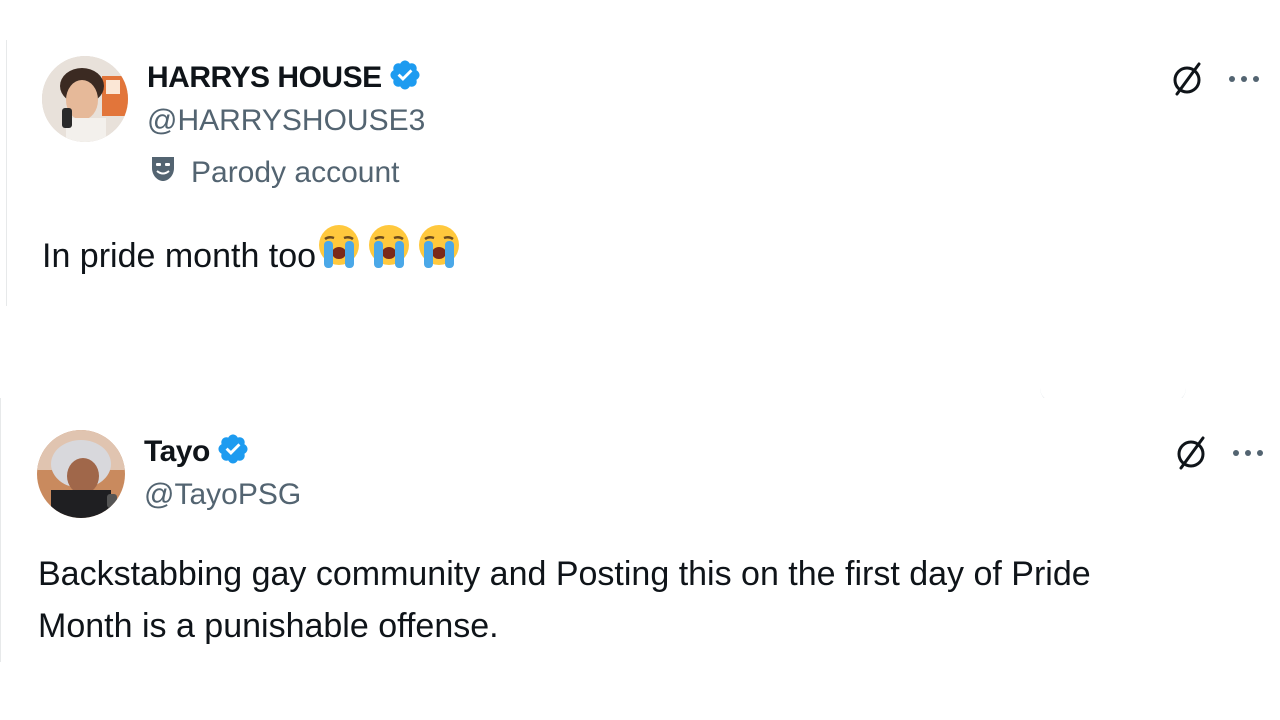 This screenshot has width=1280, height=720. I want to click on tweet-text: In pride month too, so click(254, 254).